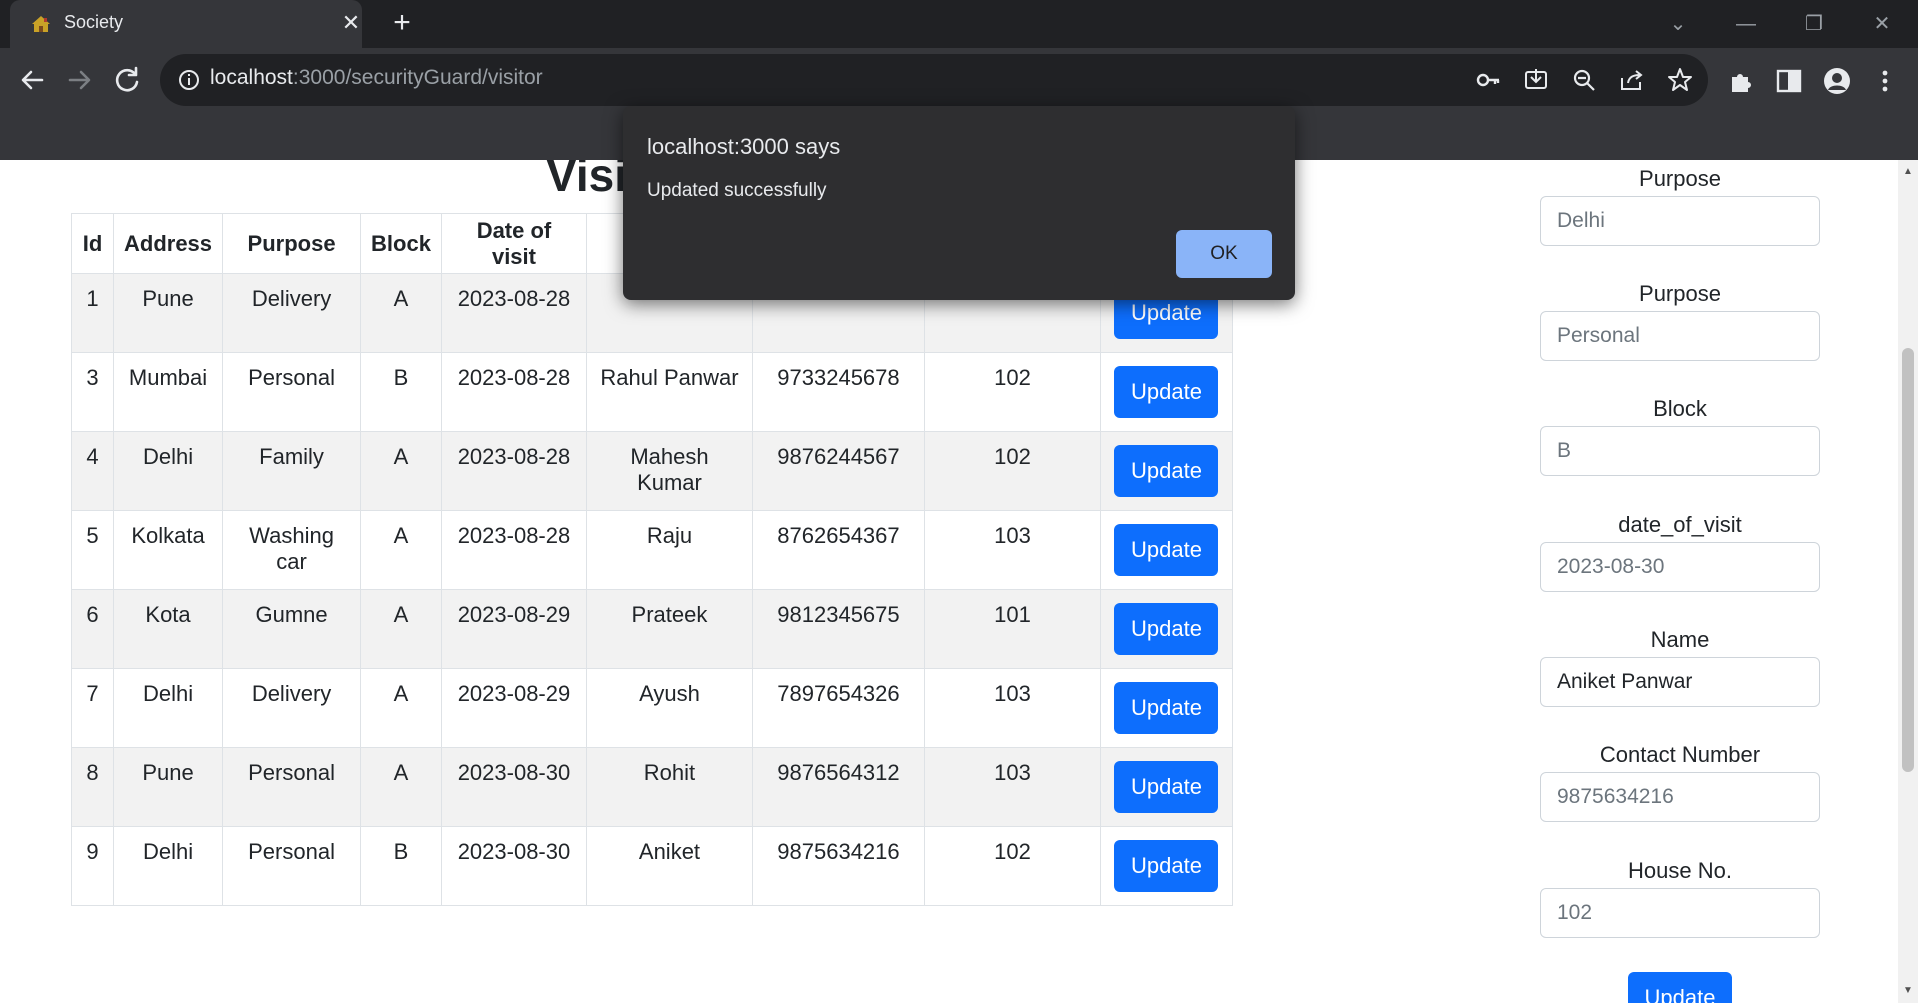  Describe the element at coordinates (168, 313) in the screenshot. I see `cell-address: Pune` at that location.